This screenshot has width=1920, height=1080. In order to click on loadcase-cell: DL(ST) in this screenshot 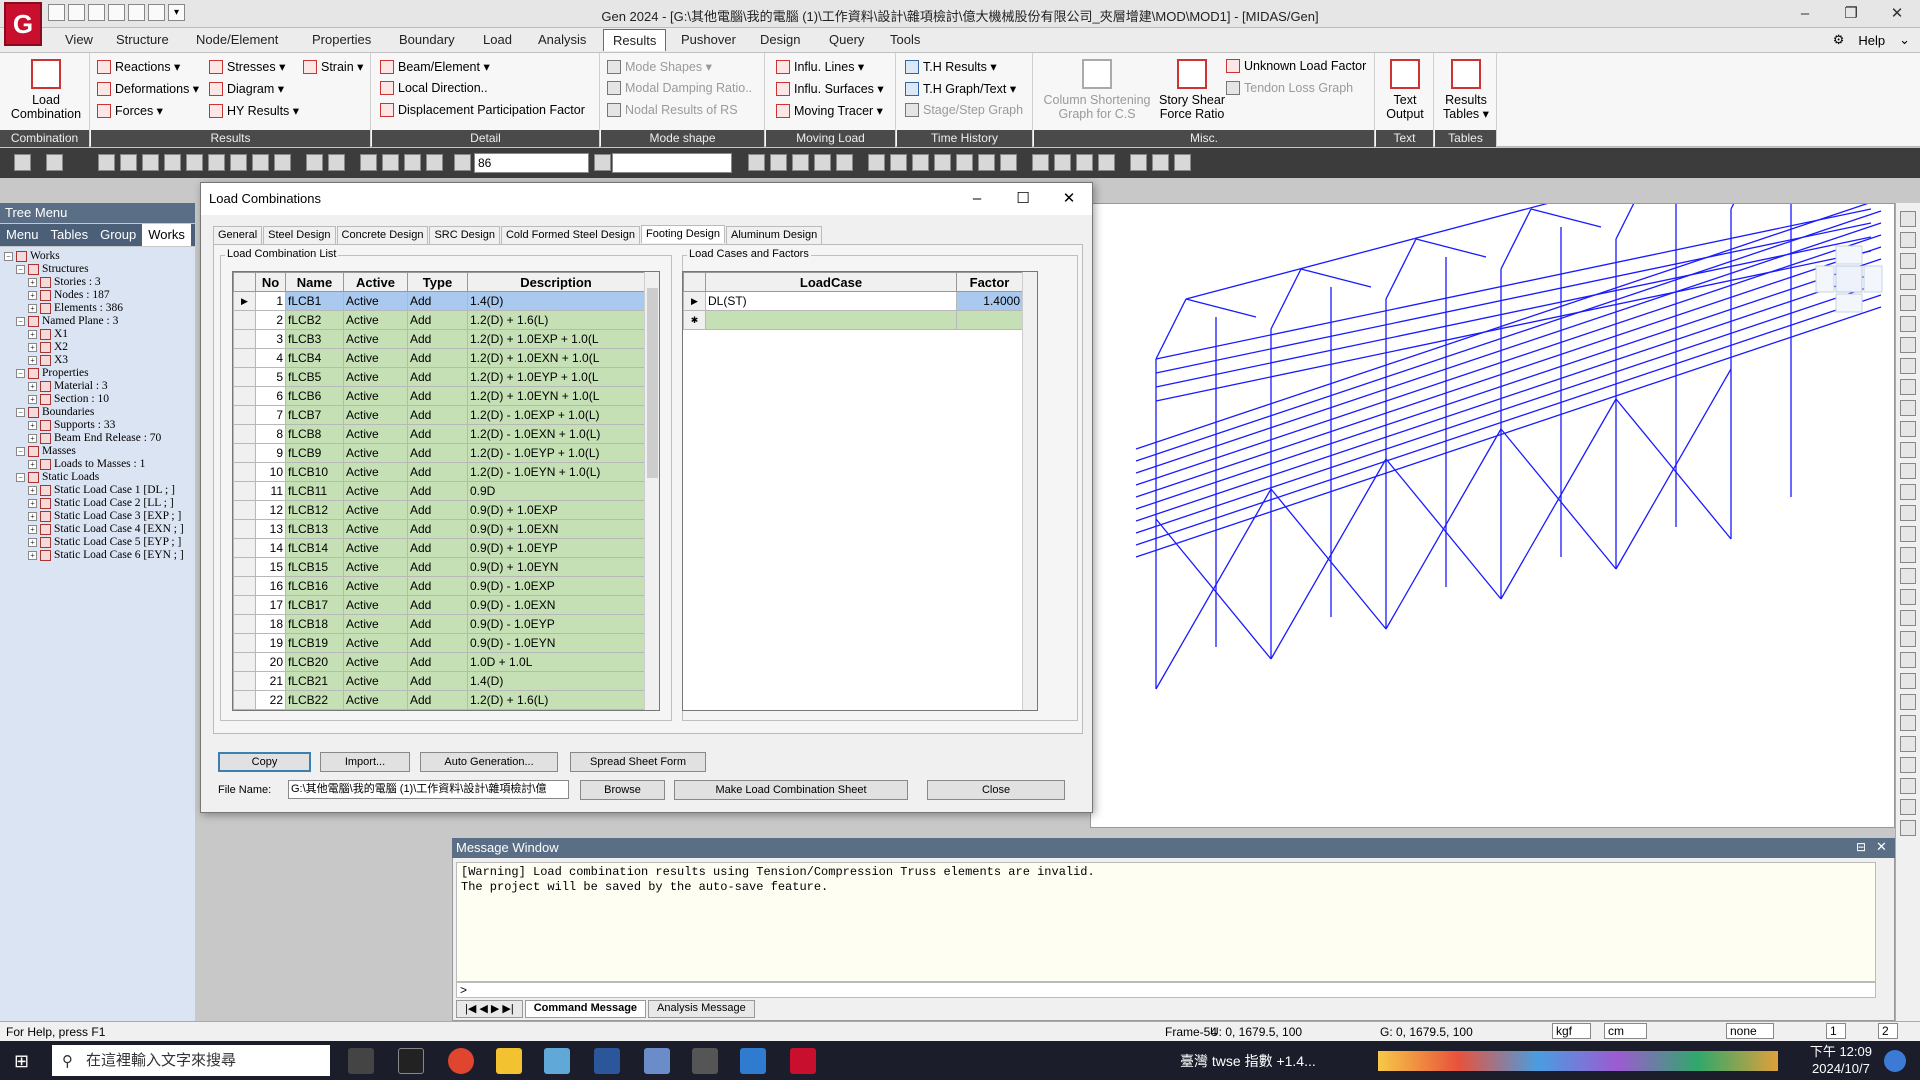, I will do `click(831, 301)`.